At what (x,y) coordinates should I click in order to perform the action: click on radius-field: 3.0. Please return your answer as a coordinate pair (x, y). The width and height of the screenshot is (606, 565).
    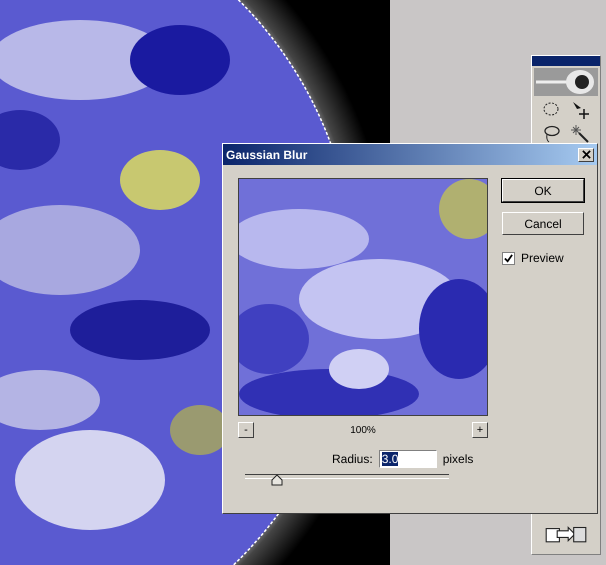
    Looking at the image, I should click on (407, 459).